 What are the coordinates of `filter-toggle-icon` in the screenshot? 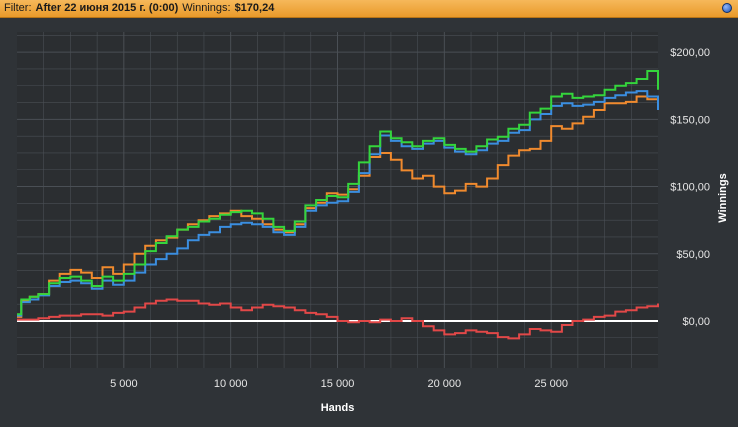 It's located at (727, 8).